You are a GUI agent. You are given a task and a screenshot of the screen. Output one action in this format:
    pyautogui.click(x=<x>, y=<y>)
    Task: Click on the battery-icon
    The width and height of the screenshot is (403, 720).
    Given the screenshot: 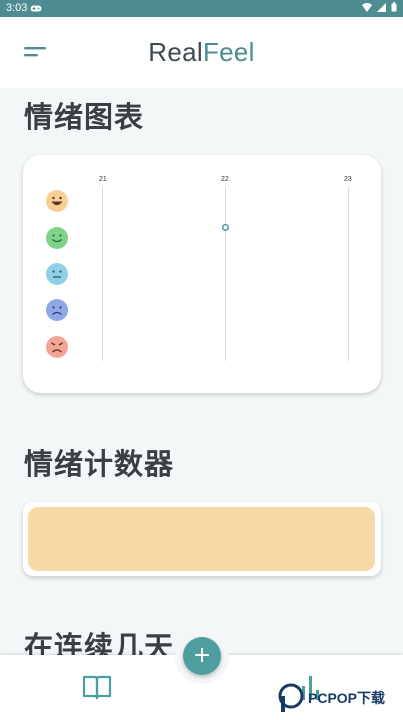 What is the action you would take?
    pyautogui.click(x=394, y=7)
    